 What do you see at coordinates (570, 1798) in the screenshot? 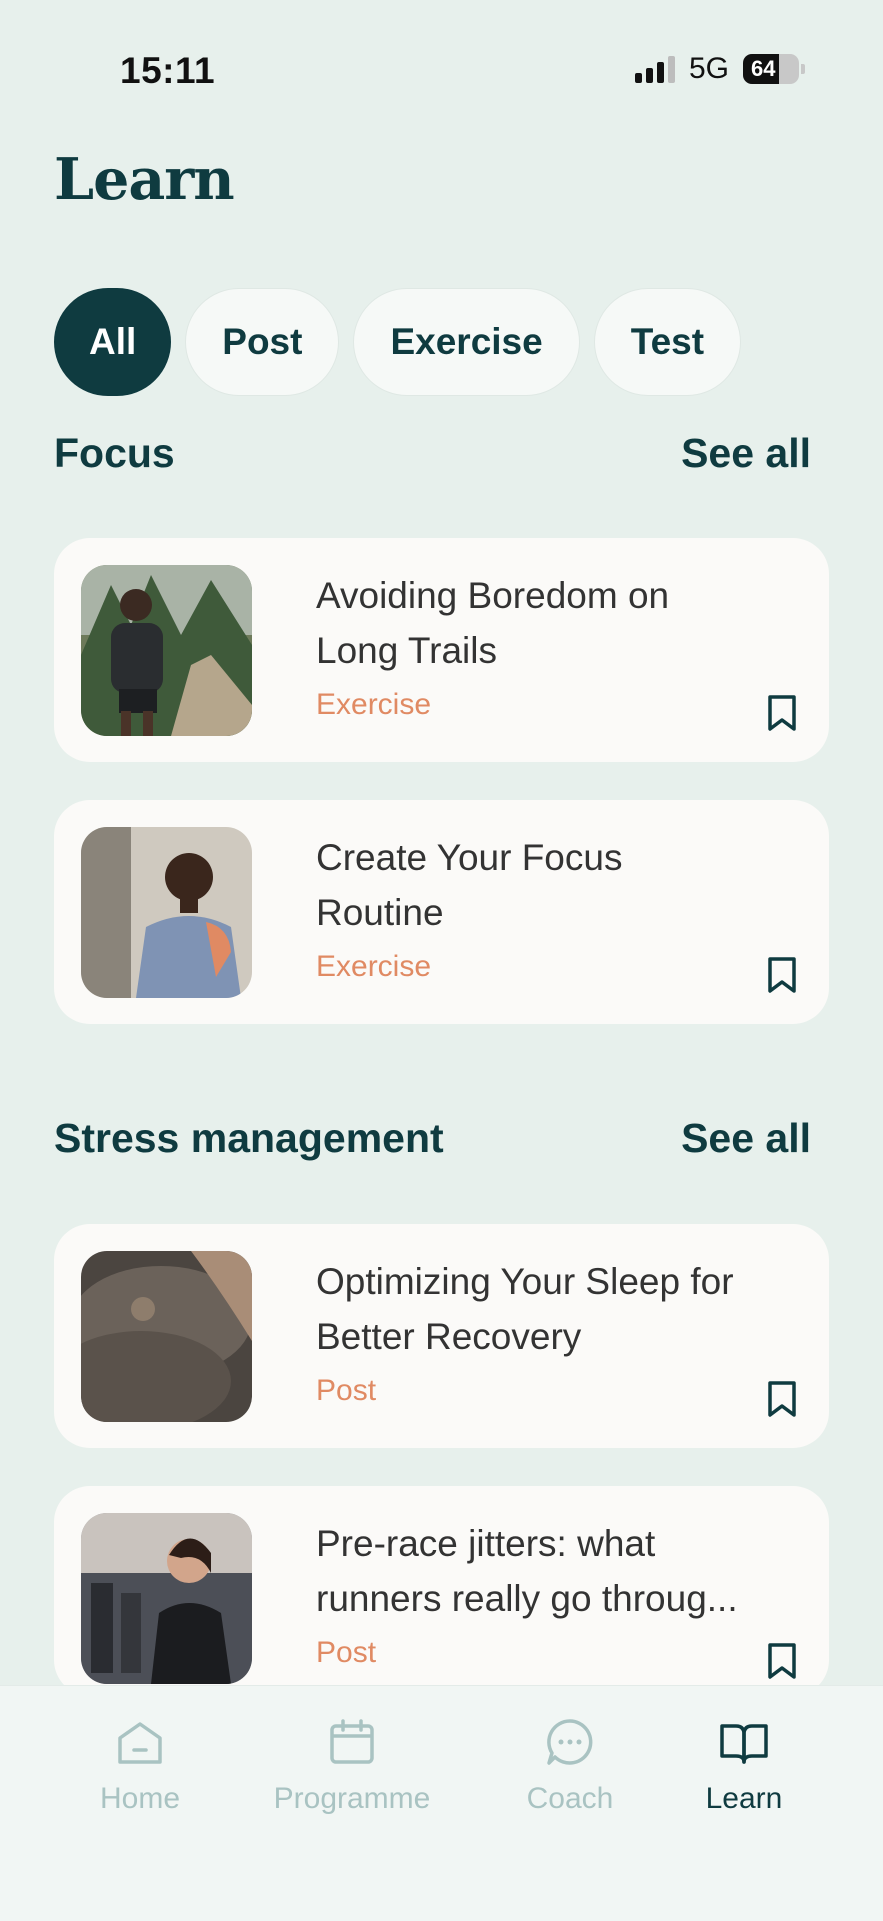
I see `nav-coach-label: Coach` at bounding box center [570, 1798].